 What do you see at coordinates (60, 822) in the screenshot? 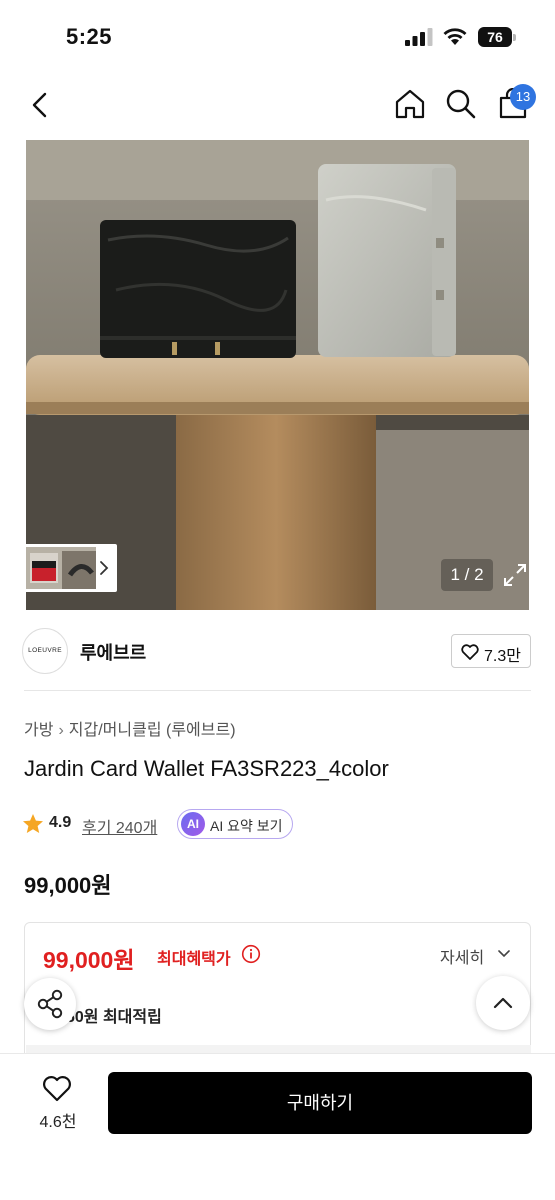
I see `rating-value: 4.9` at bounding box center [60, 822].